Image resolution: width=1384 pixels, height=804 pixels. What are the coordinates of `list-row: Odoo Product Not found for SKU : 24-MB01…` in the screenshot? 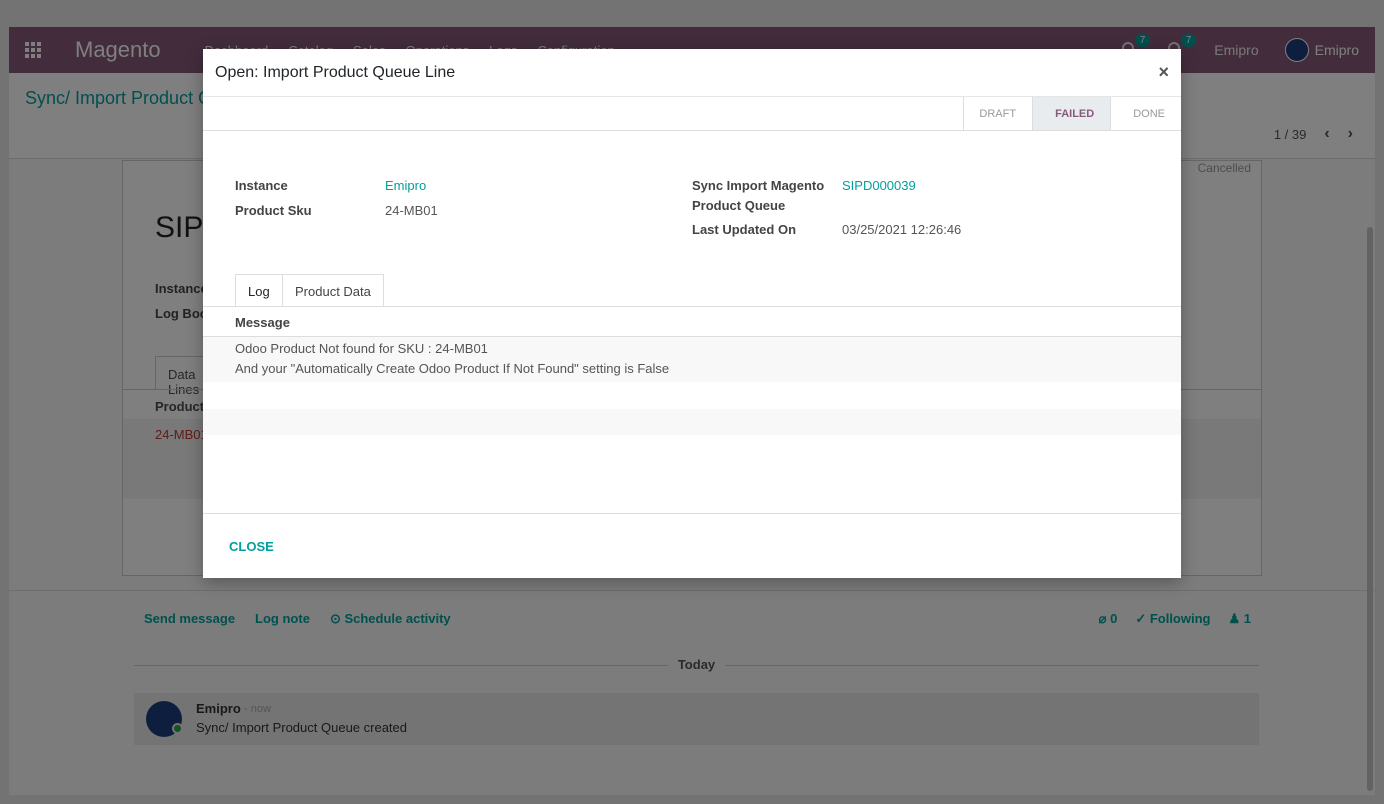 It's located at (692, 359).